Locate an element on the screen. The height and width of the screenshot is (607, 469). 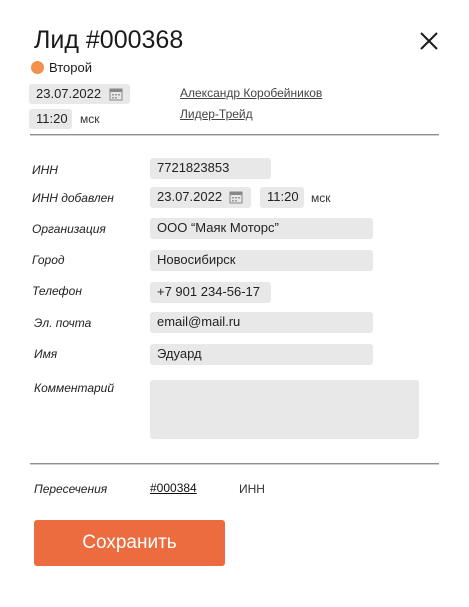
save-button: Сохранить is located at coordinates (129, 543).